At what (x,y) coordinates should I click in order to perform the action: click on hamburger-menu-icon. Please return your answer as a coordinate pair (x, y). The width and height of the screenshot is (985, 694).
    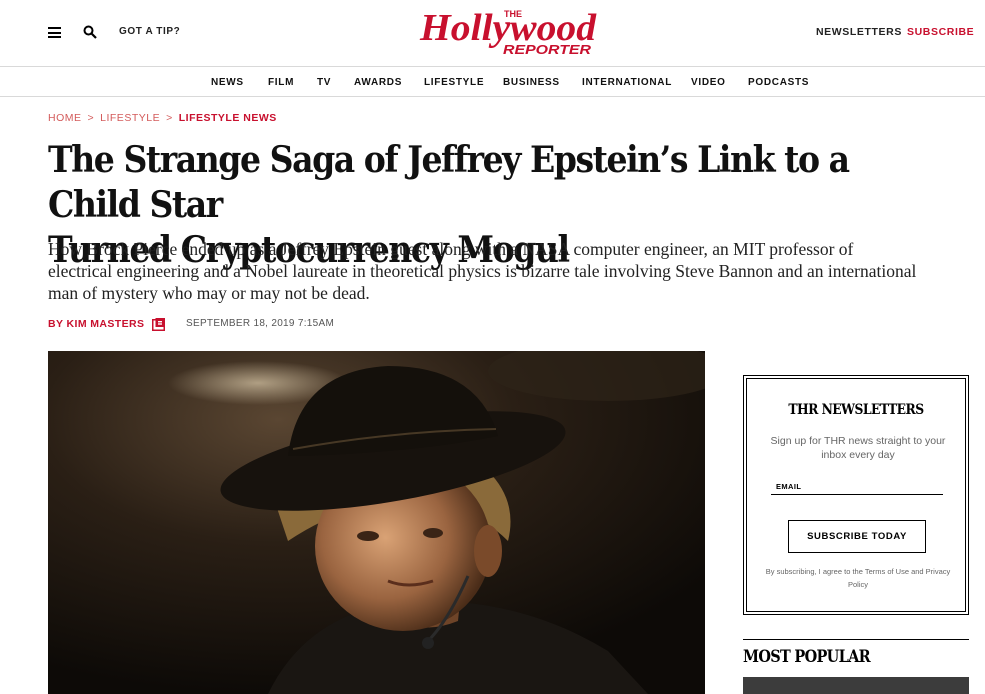
    Looking at the image, I should click on (54, 32).